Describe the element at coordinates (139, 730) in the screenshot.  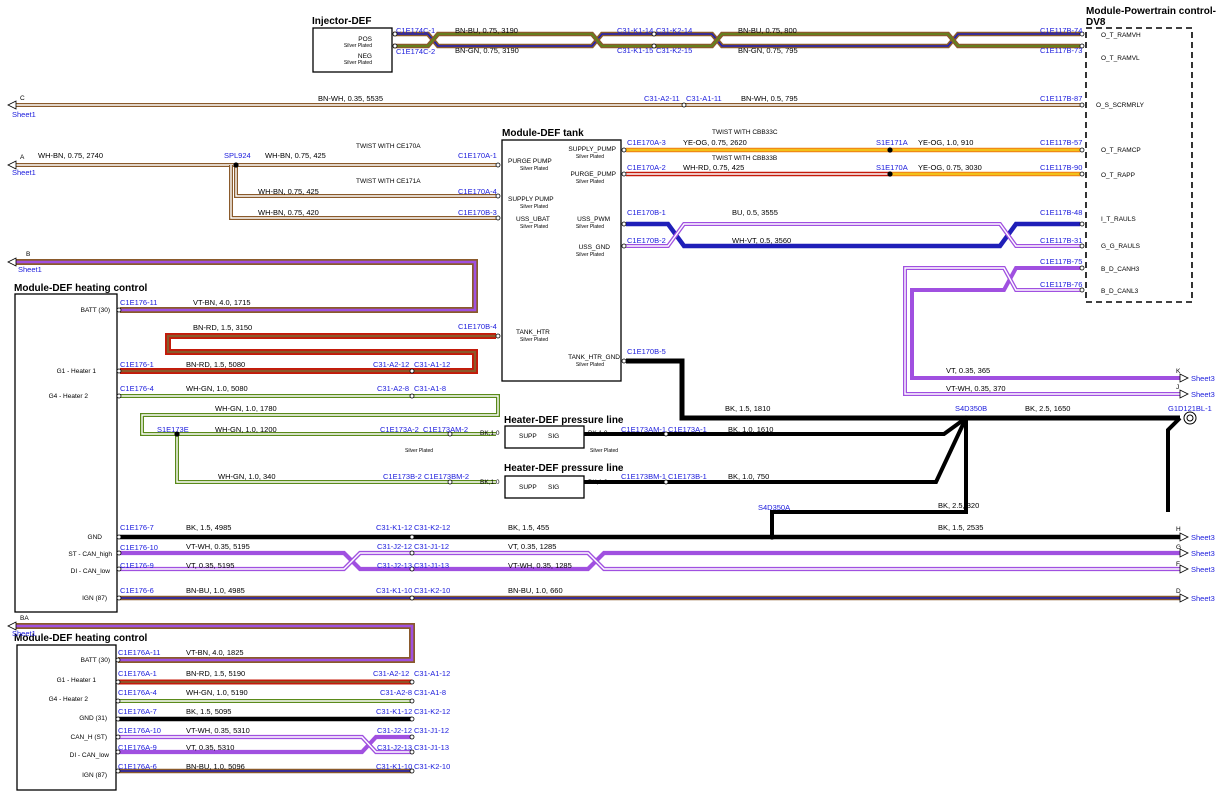
I see `connector-label: C1E176A-10` at that location.